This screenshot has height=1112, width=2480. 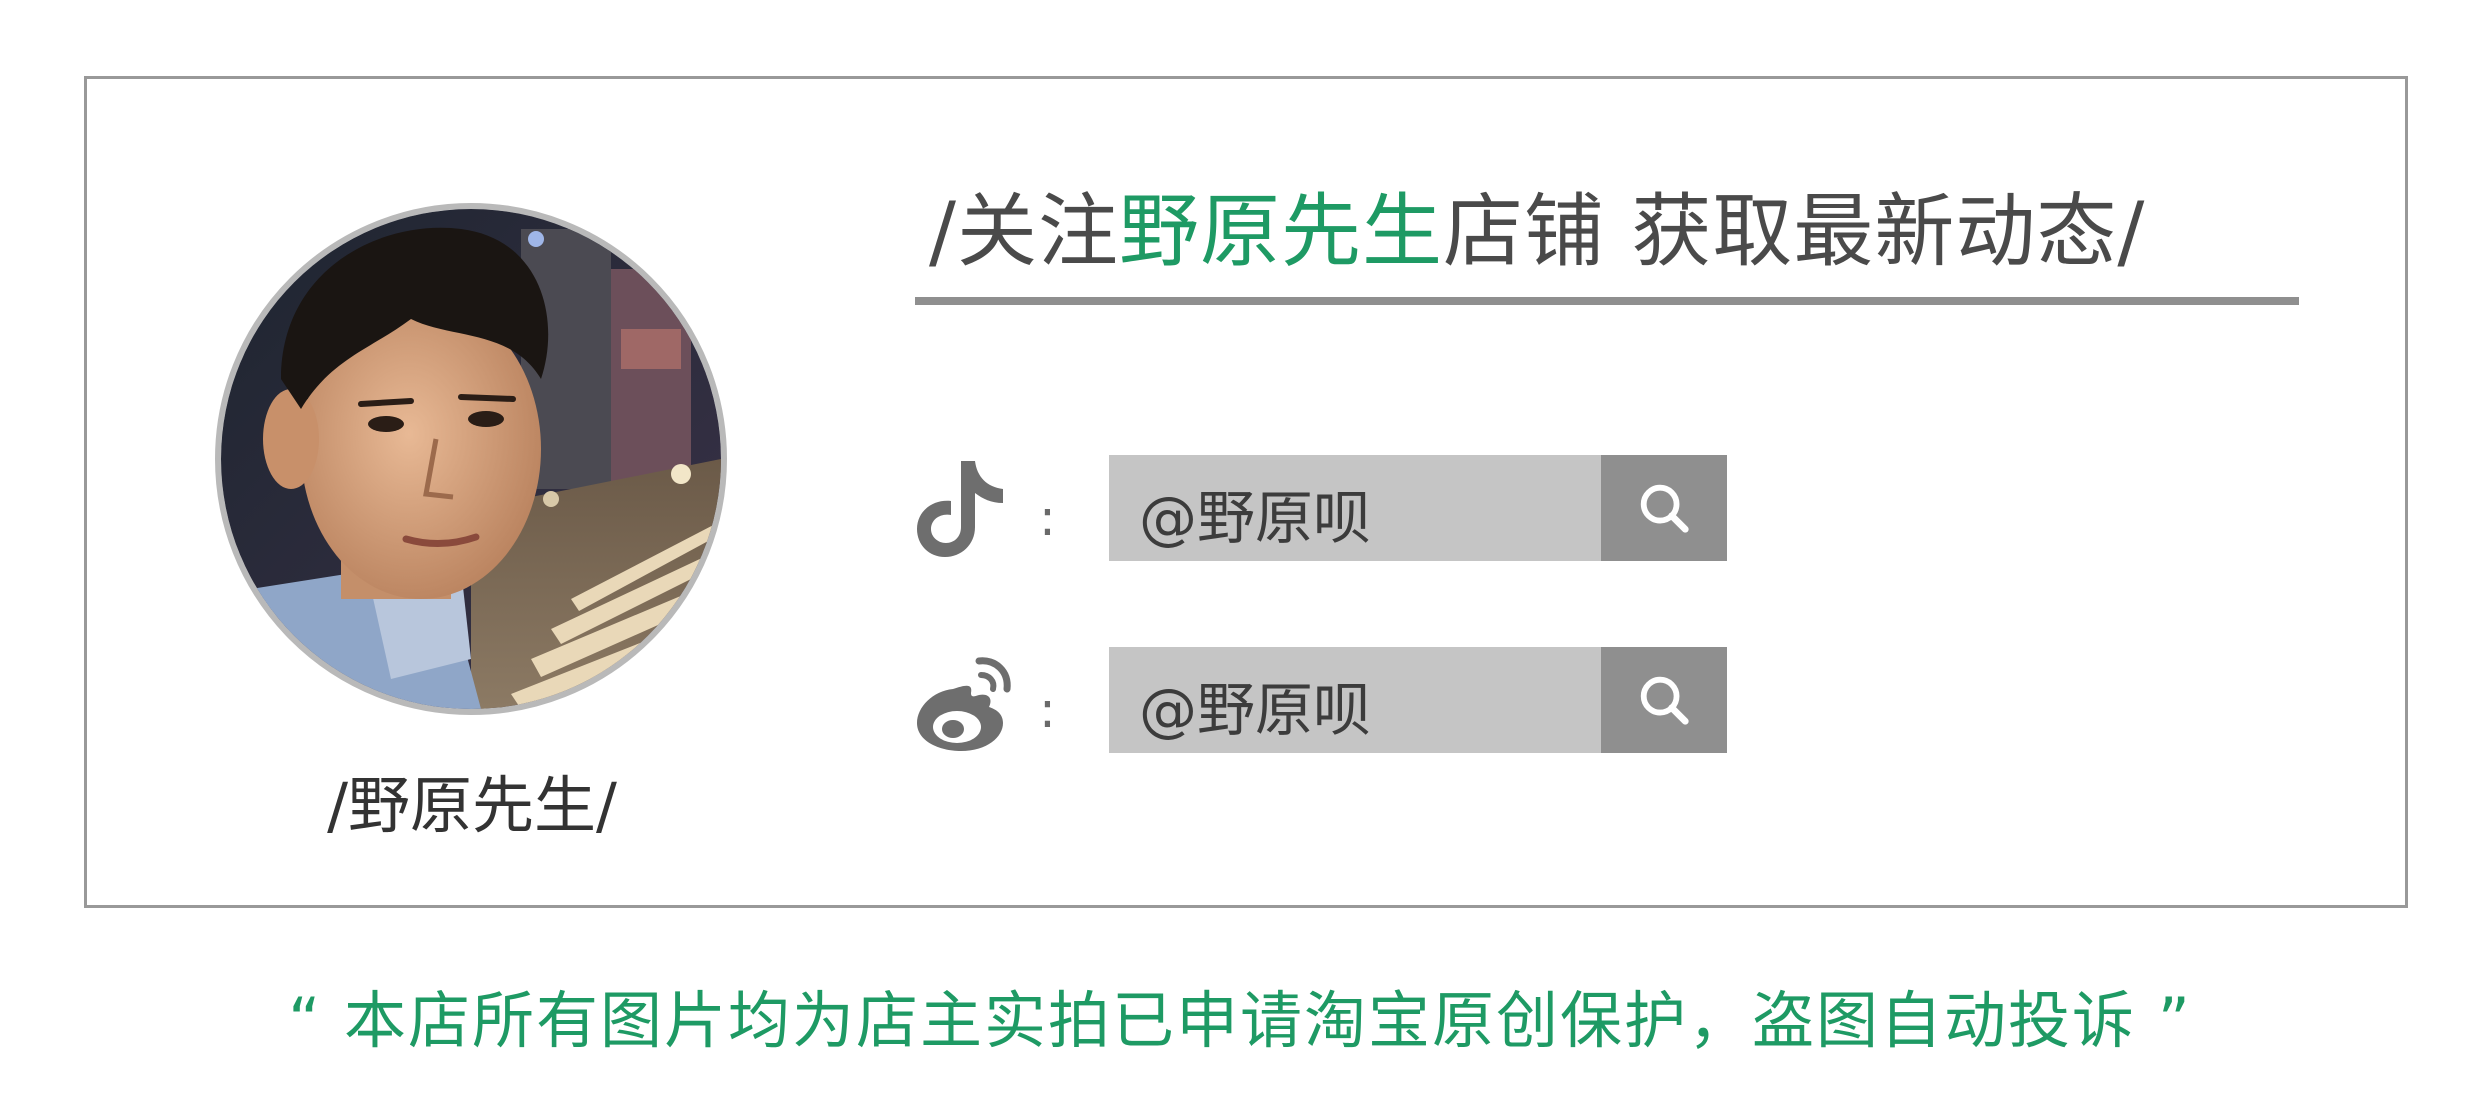 What do you see at coordinates (1255, 710) in the screenshot?
I see `weibo-handle: @野原呗` at bounding box center [1255, 710].